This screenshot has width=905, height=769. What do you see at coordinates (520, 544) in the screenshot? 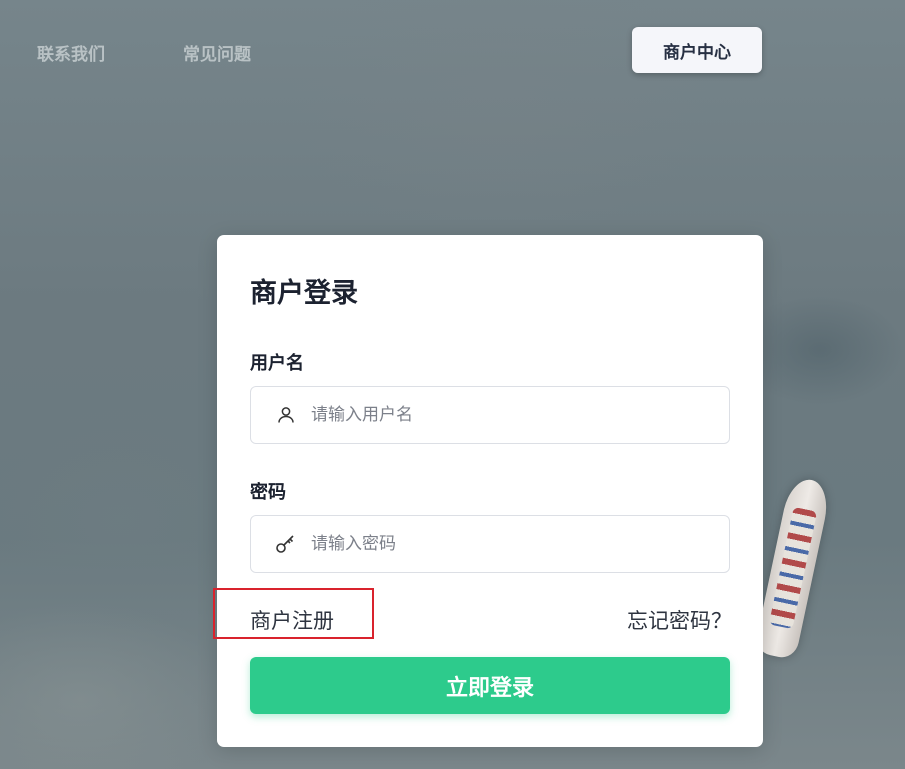
I see `password-input` at bounding box center [520, 544].